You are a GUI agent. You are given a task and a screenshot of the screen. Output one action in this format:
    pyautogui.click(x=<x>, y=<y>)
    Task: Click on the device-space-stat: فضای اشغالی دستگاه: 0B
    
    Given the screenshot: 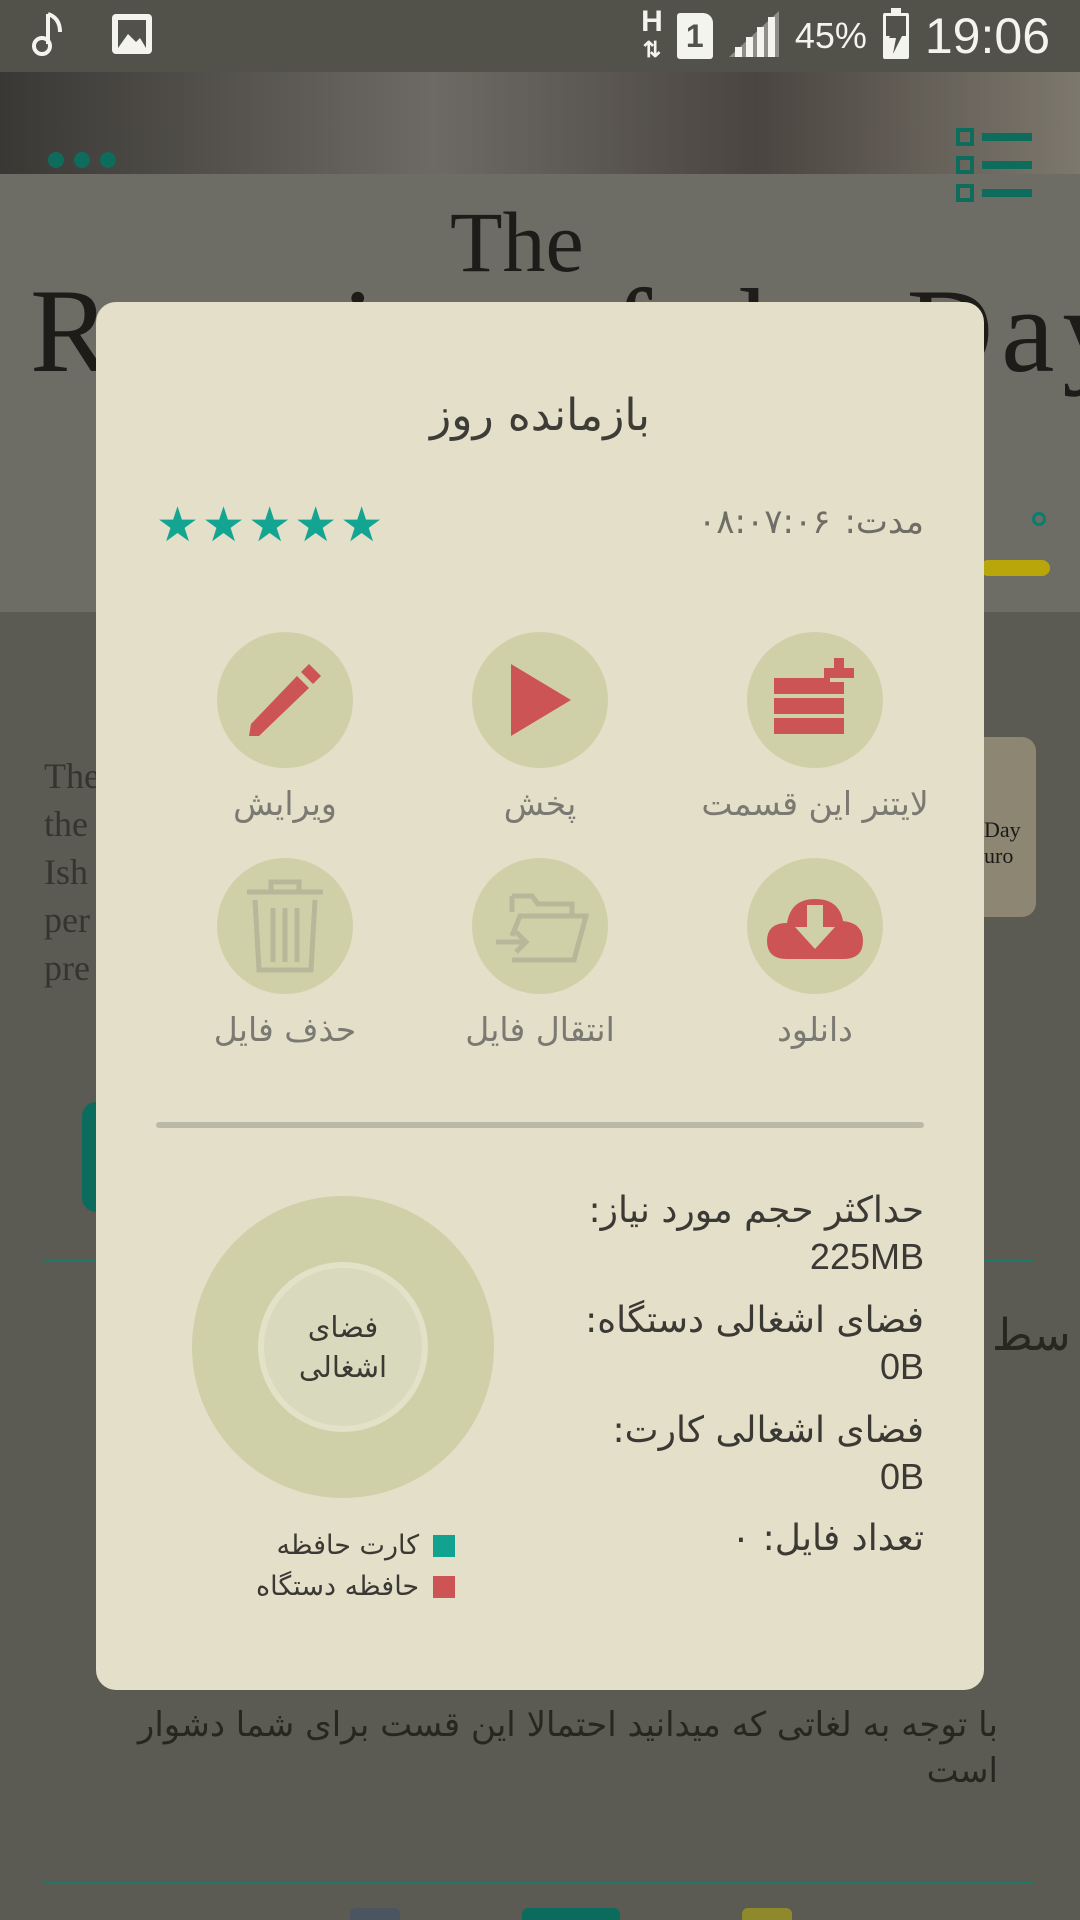 What is the action you would take?
    pyautogui.click(x=714, y=1344)
    